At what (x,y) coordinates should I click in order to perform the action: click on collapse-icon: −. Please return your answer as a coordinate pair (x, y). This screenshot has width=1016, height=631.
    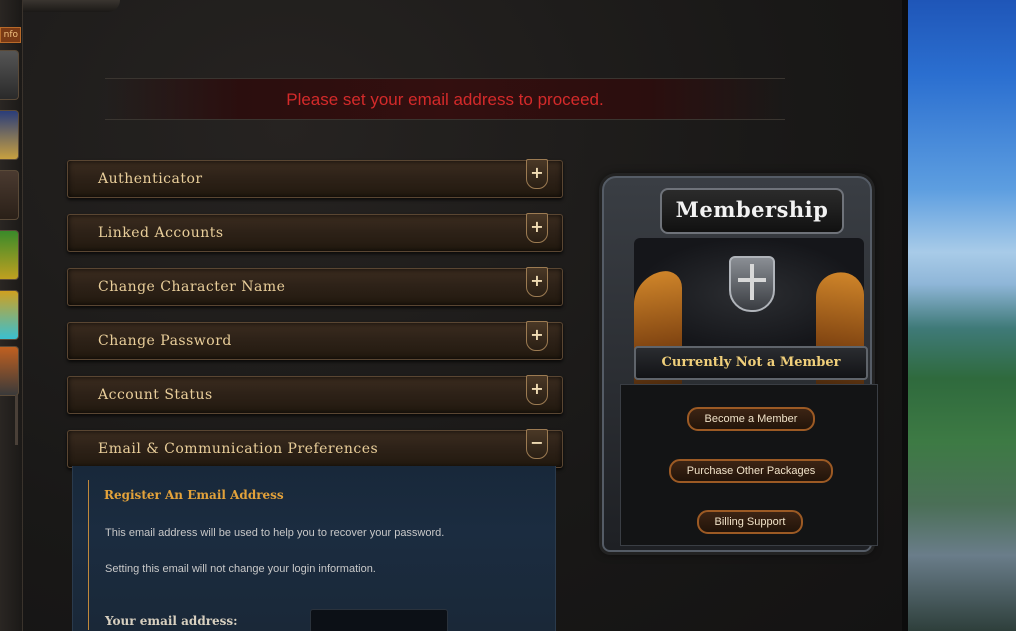
    Looking at the image, I should click on (537, 444).